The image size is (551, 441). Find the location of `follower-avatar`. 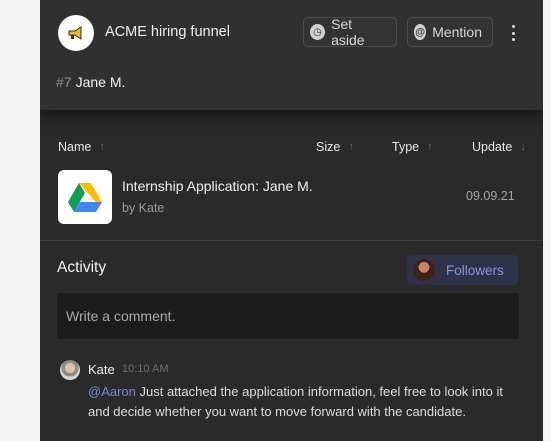

follower-avatar is located at coordinates (424, 270).